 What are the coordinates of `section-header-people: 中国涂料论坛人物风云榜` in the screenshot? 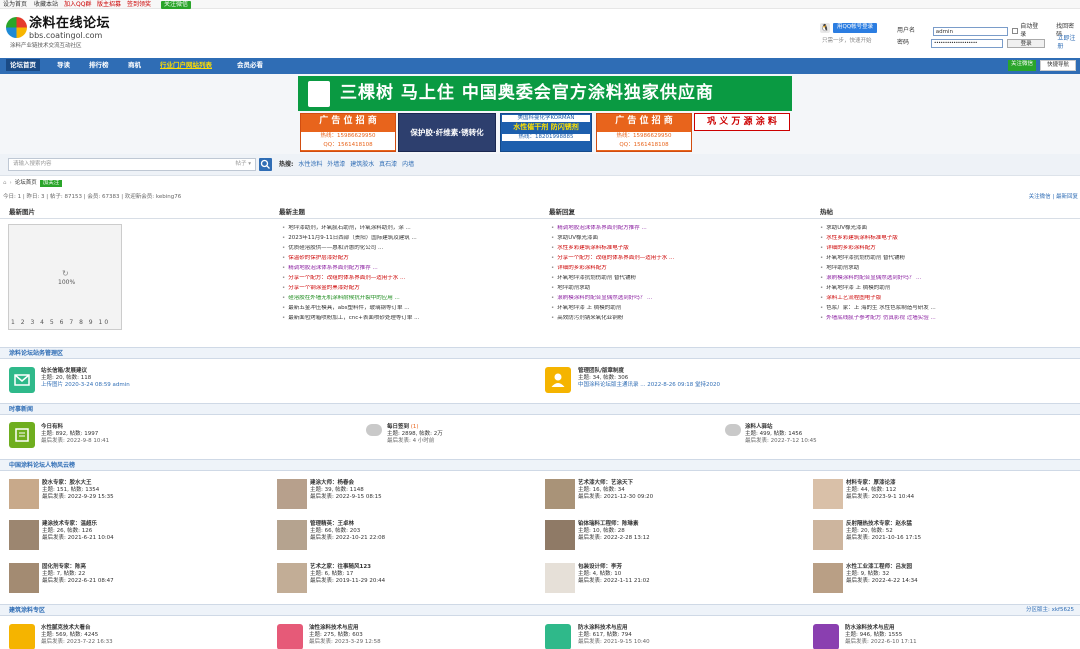 It's located at (540, 465).